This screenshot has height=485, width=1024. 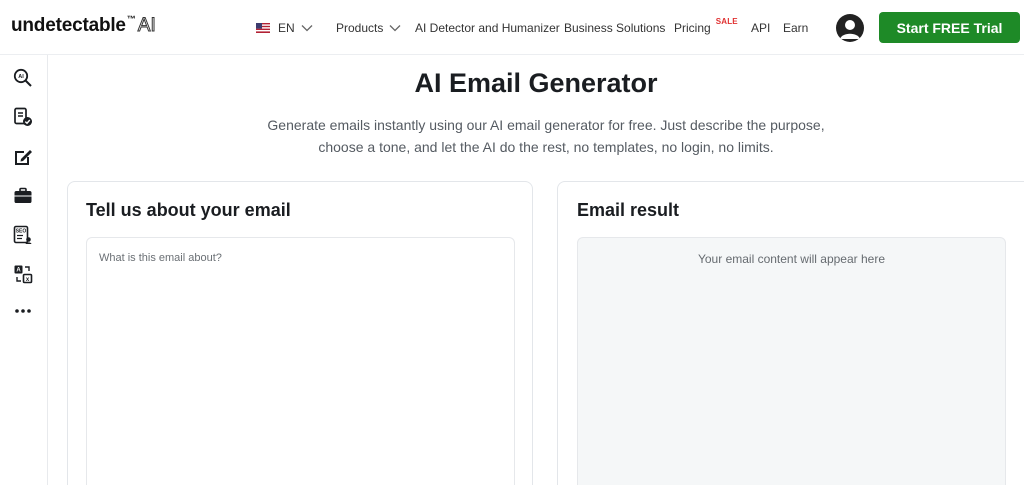 I want to click on nav-api: API, so click(x=760, y=27).